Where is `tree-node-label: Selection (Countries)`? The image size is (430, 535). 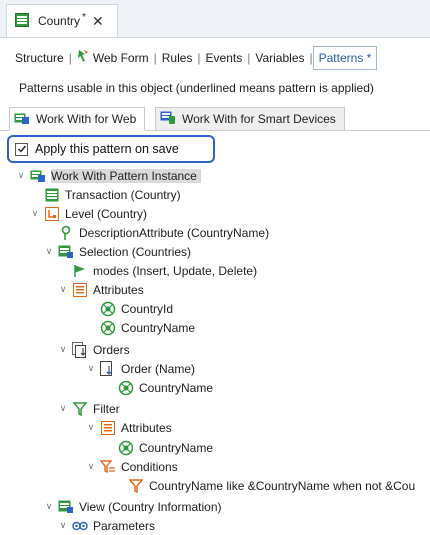 tree-node-label: Selection (Countries) is located at coordinates (135, 251).